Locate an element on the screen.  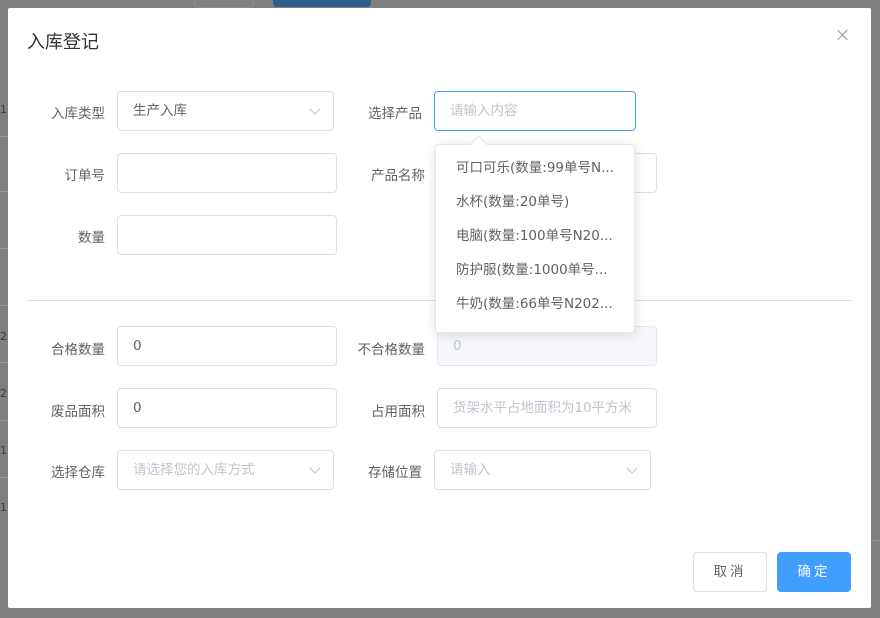
qualified-qty-label: 合格数量 is located at coordinates (78, 350).